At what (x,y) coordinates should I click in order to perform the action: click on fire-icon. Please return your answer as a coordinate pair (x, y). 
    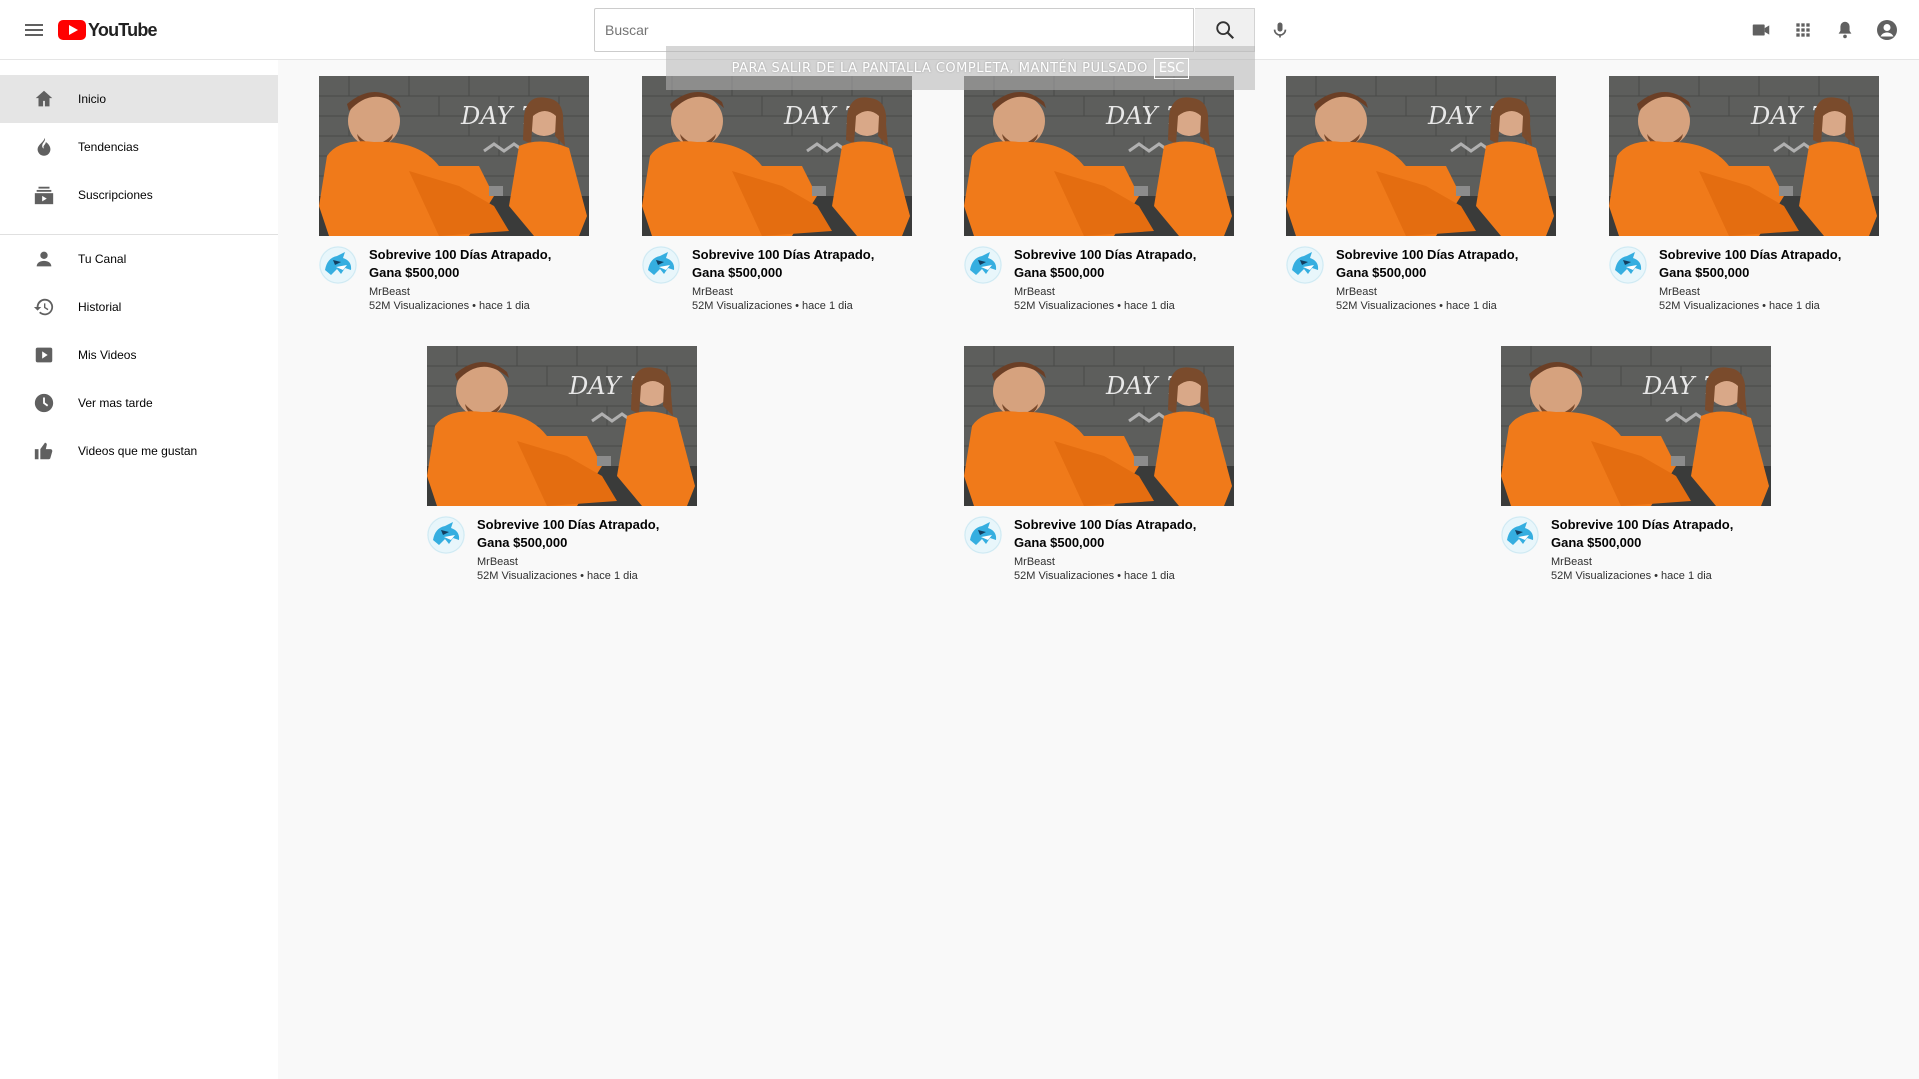
    Looking at the image, I should click on (44, 147).